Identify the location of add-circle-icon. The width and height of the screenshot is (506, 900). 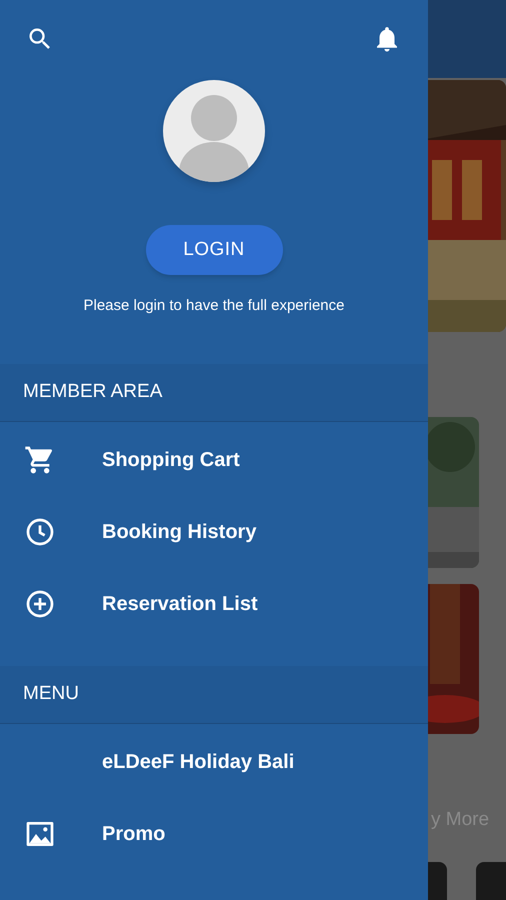
(40, 604).